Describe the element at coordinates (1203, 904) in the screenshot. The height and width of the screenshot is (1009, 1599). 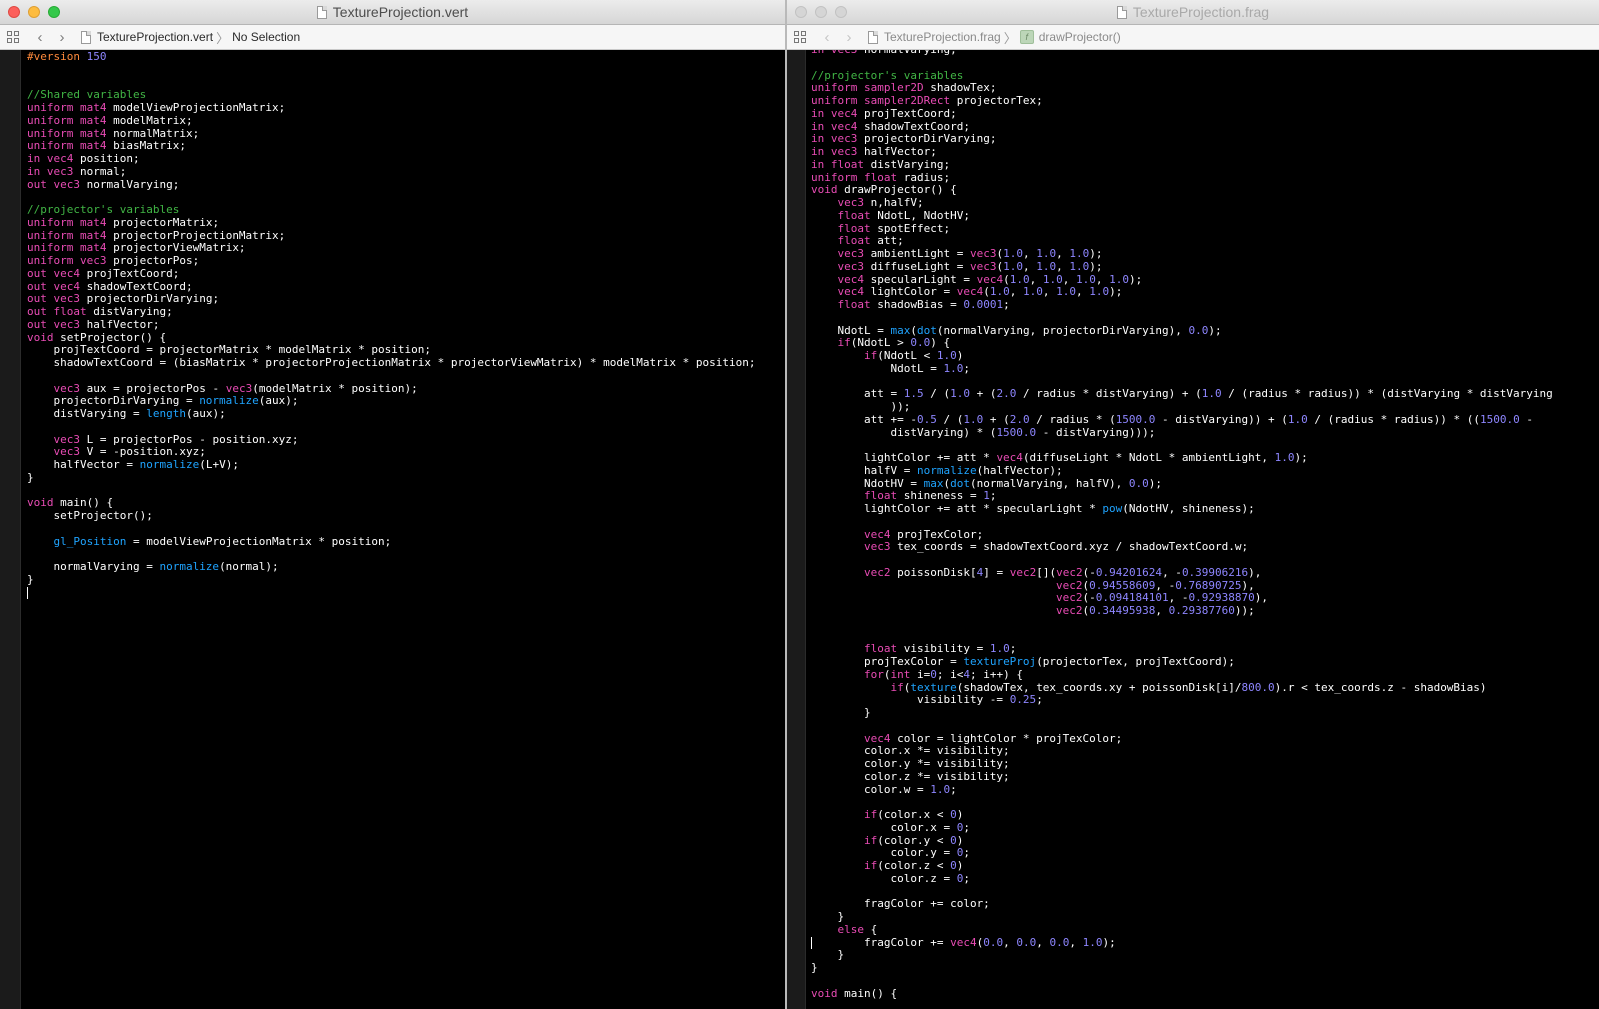
I see `code-line: fragColor += color;` at that location.